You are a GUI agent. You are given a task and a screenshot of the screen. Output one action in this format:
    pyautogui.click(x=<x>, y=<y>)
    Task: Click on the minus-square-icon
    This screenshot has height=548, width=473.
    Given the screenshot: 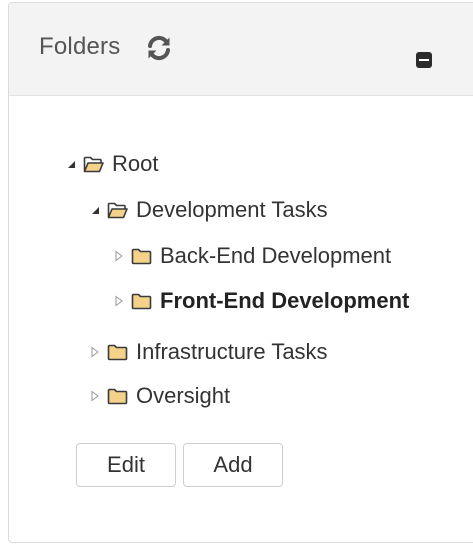 What is the action you would take?
    pyautogui.click(x=424, y=60)
    